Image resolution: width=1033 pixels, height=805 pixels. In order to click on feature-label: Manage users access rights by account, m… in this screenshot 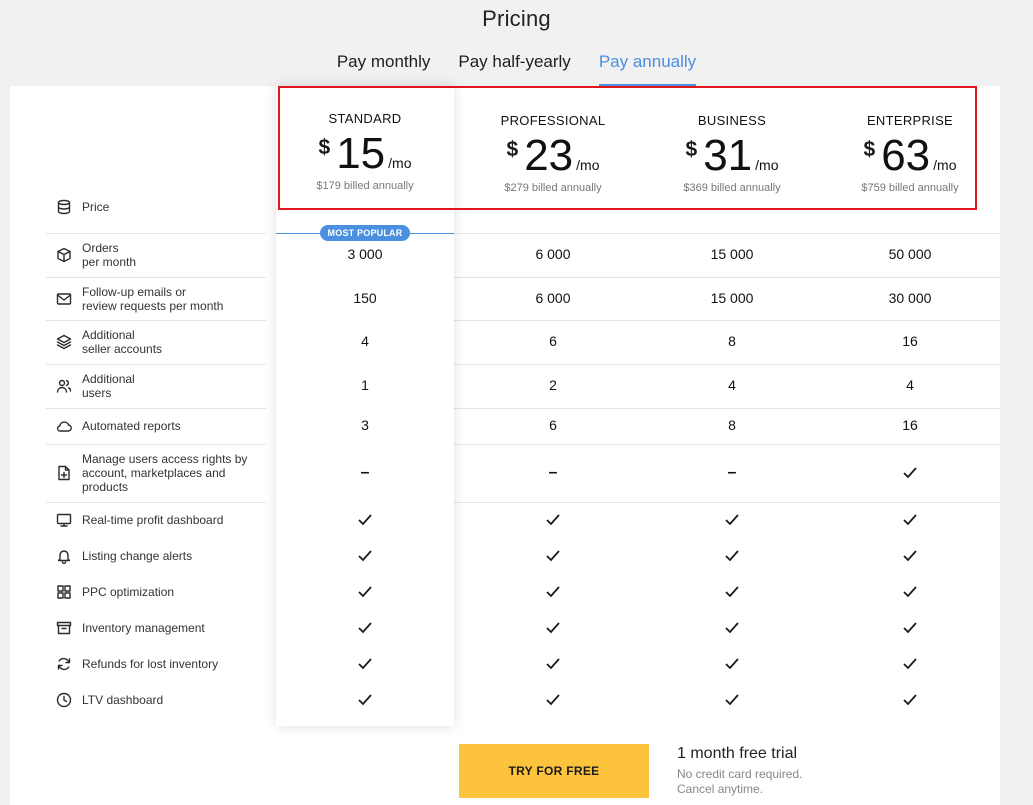, I will do `click(165, 473)`.